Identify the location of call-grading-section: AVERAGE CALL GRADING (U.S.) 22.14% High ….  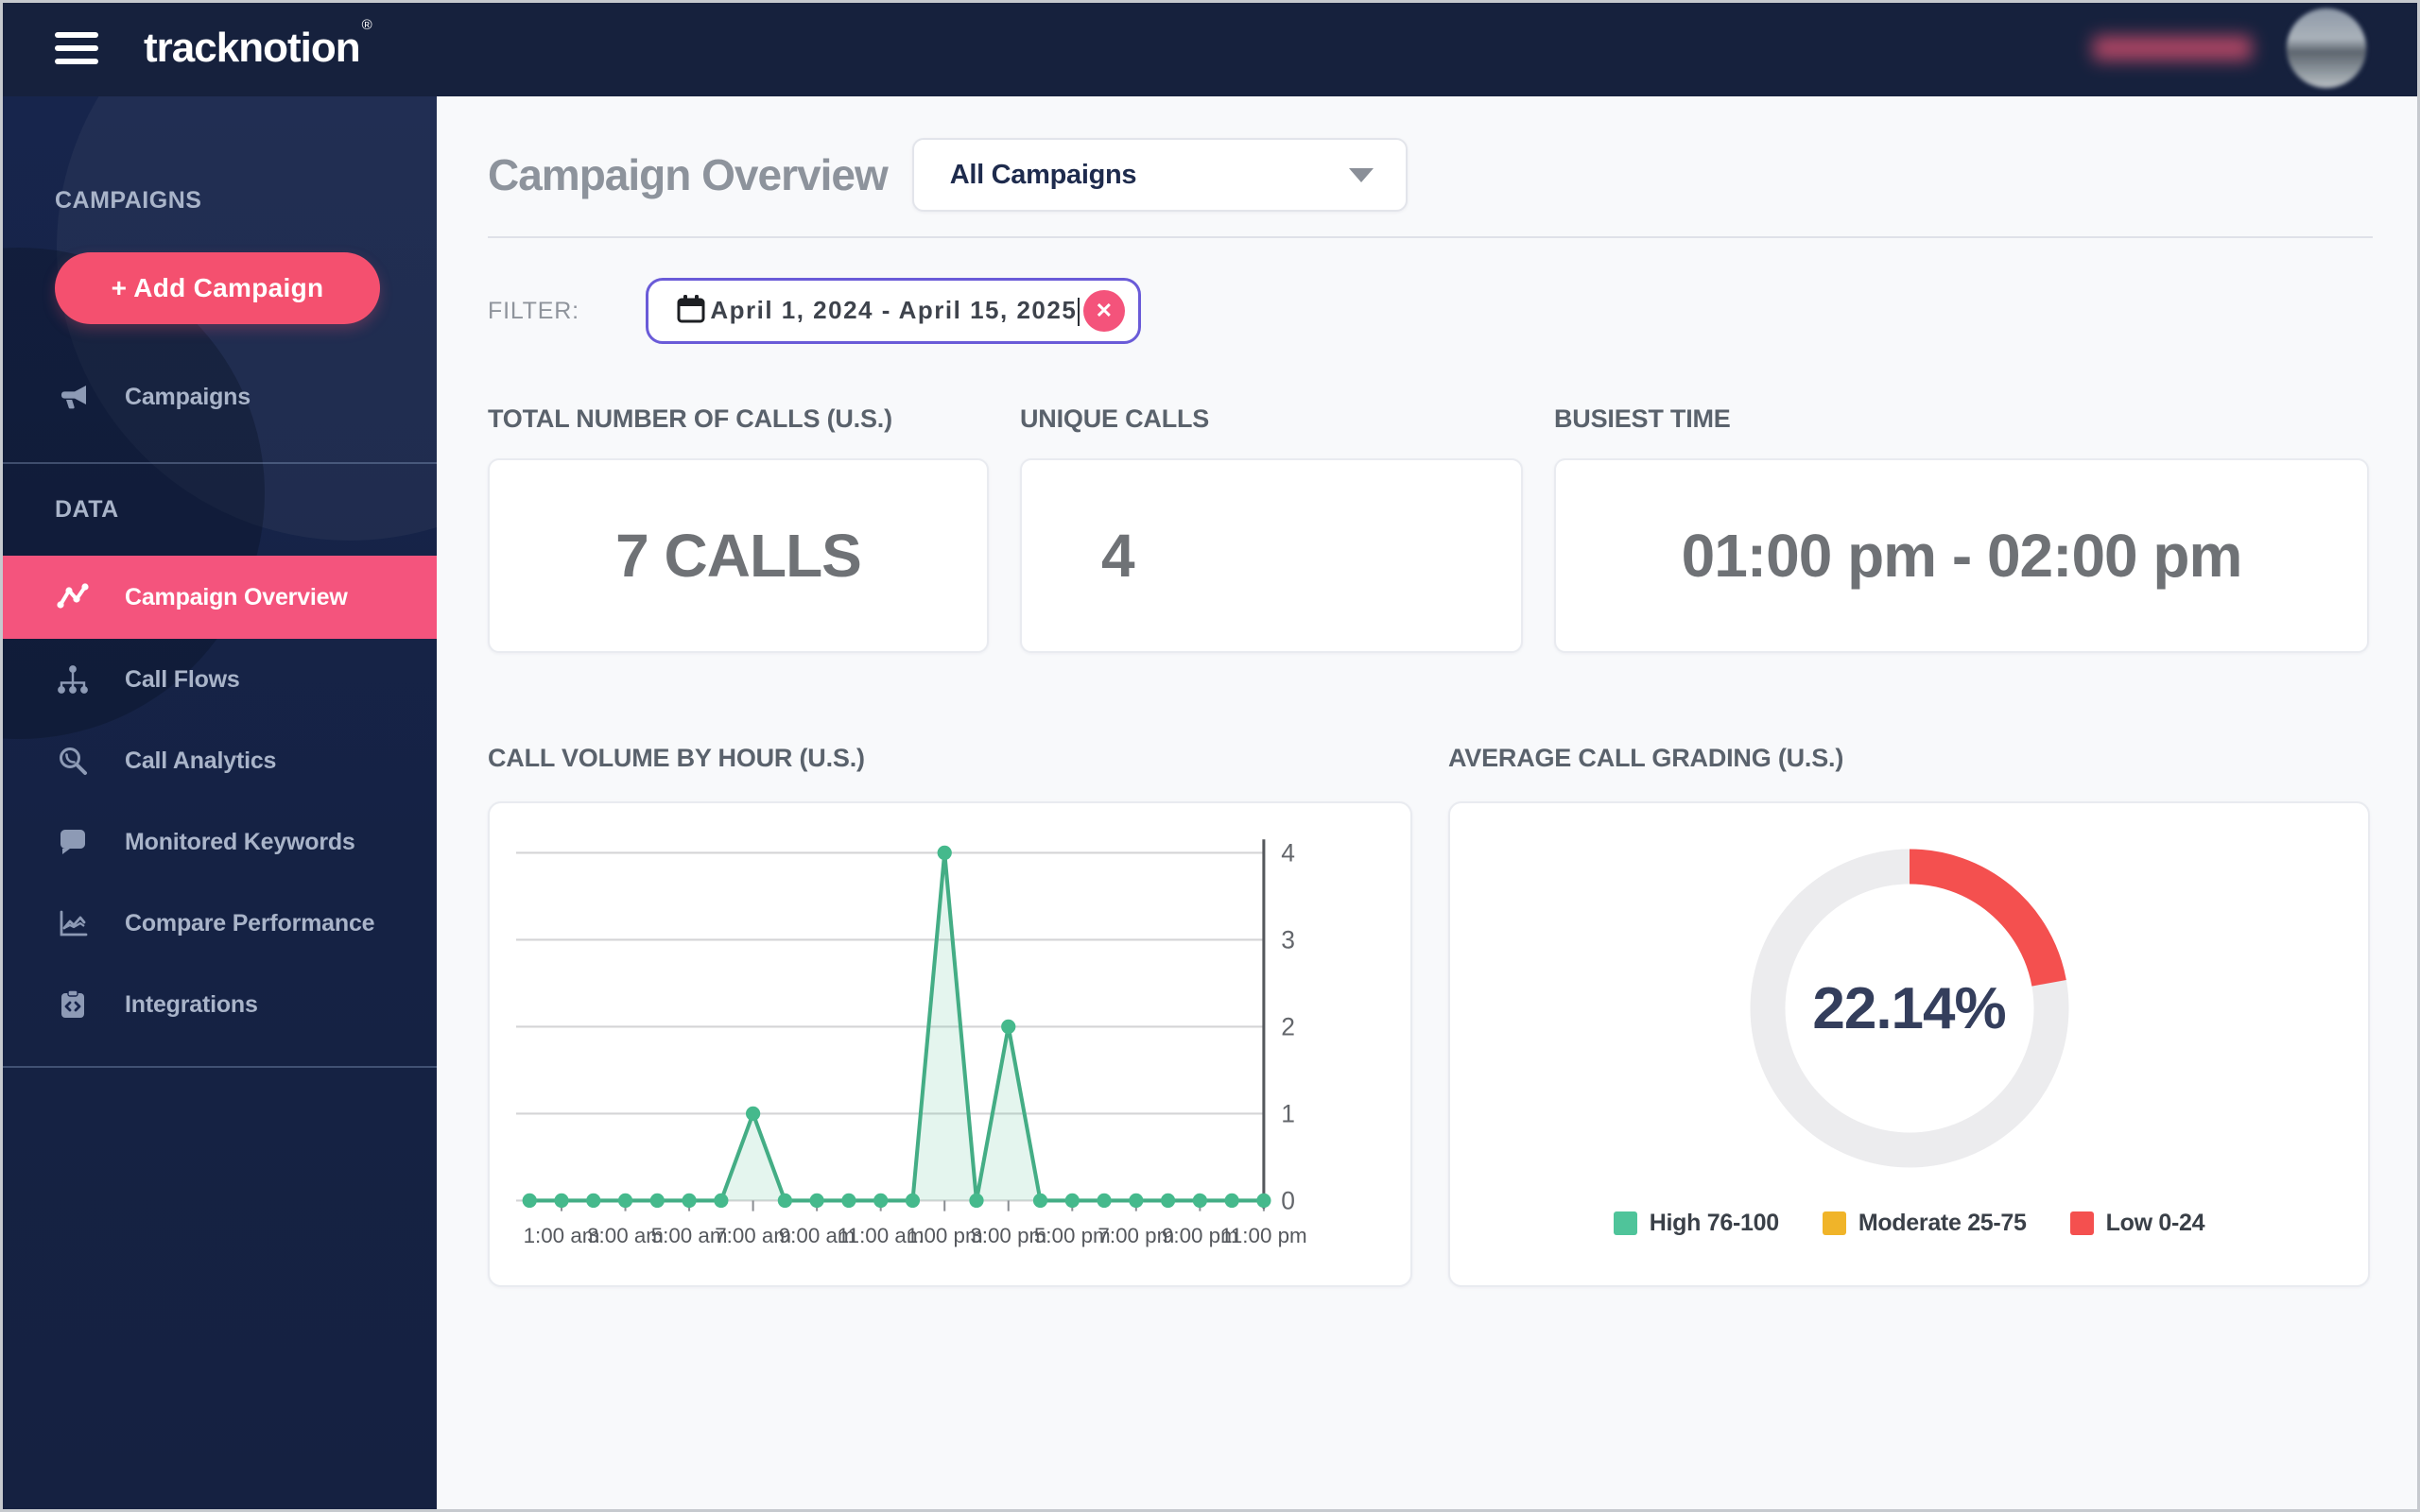
(1909, 1015).